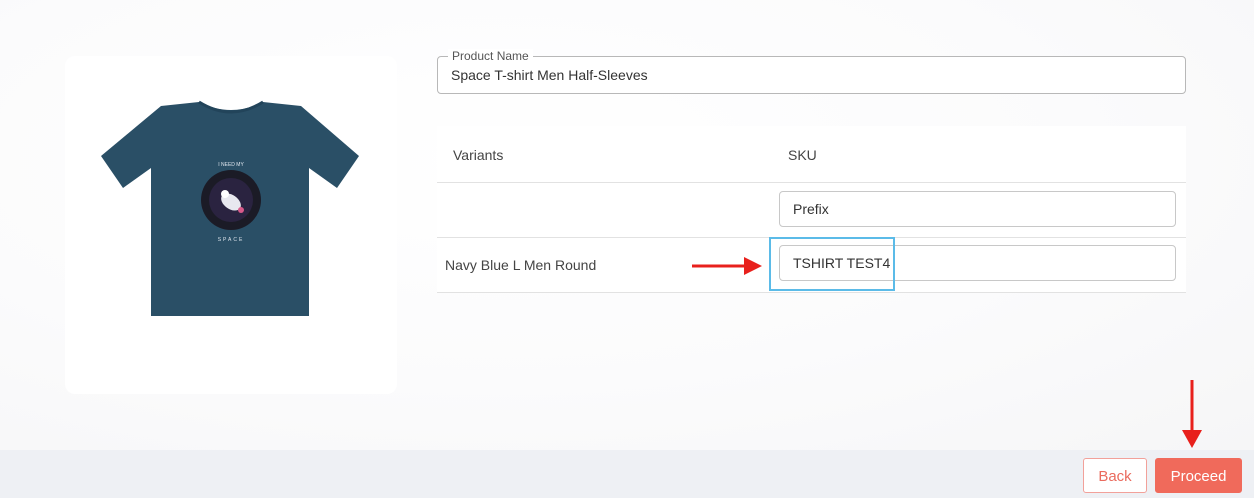 This screenshot has height=498, width=1254. I want to click on sku-input: TSHIRT TEST4, so click(977, 263).